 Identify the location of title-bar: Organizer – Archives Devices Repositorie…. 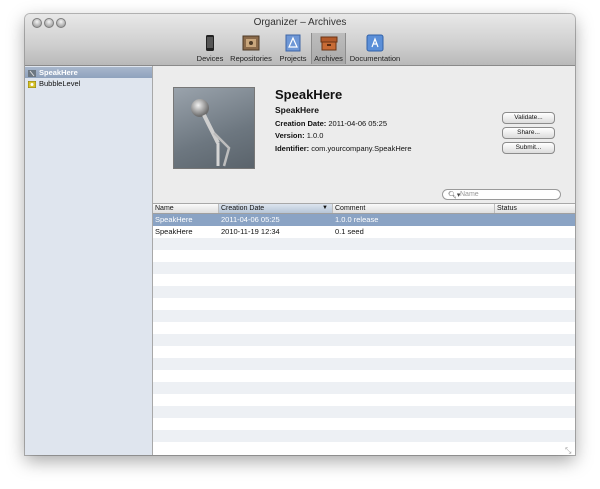
(300, 40).